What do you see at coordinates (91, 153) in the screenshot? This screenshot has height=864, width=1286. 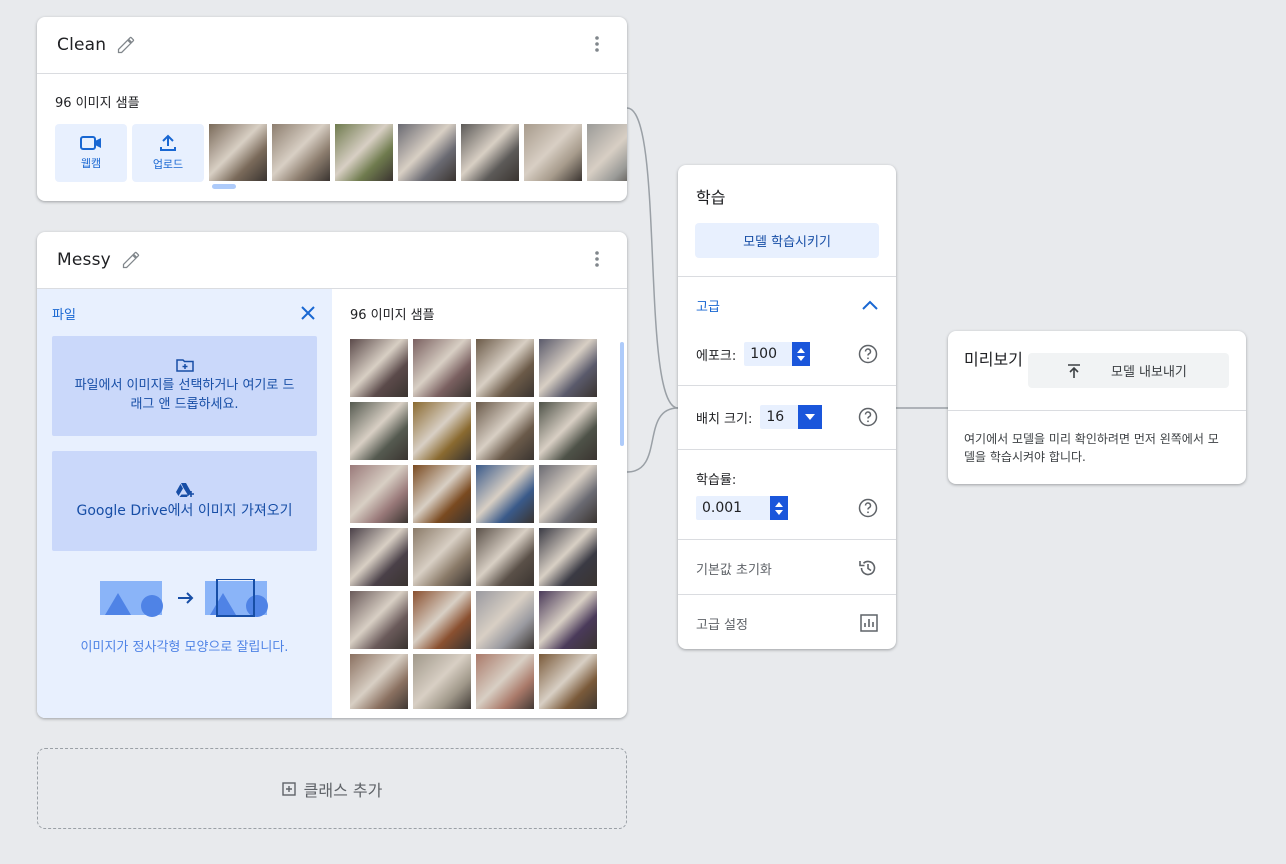 I see `webcam-button: 웹캠` at bounding box center [91, 153].